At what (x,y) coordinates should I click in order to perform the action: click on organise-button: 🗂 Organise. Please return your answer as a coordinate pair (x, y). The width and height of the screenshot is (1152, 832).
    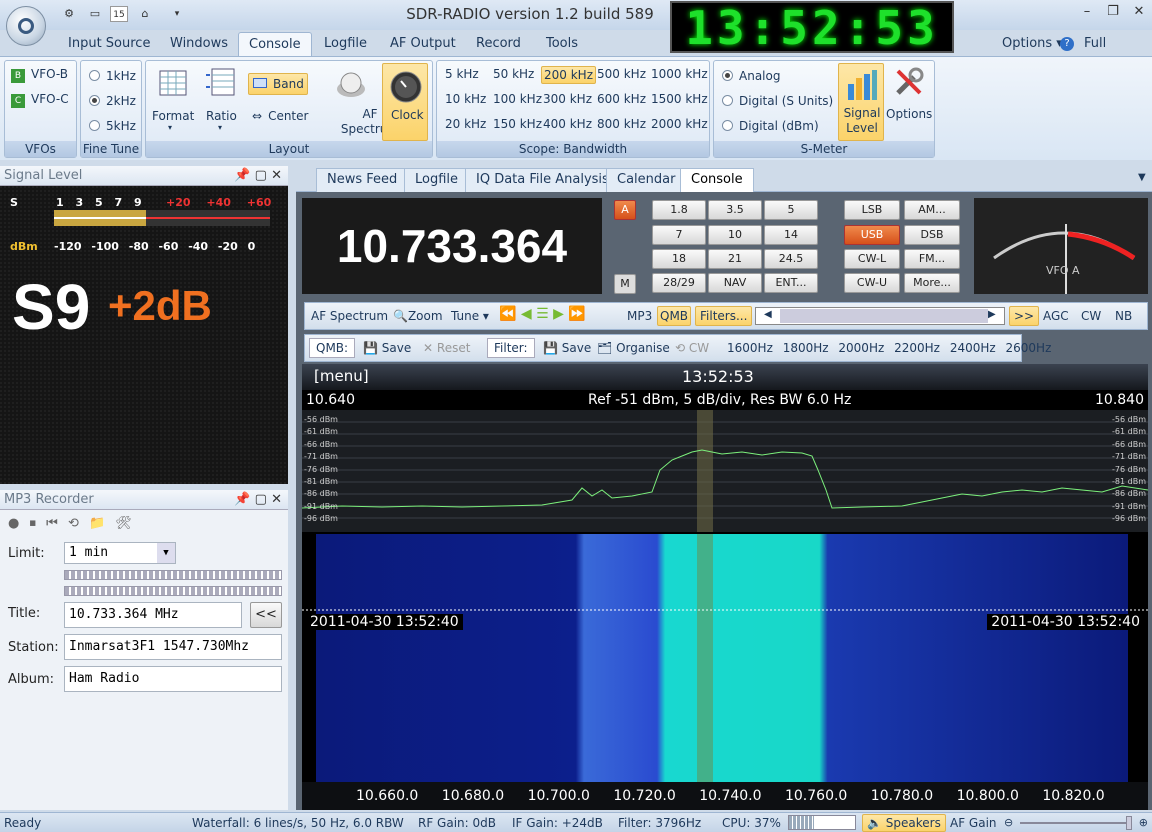
    Looking at the image, I should click on (633, 348).